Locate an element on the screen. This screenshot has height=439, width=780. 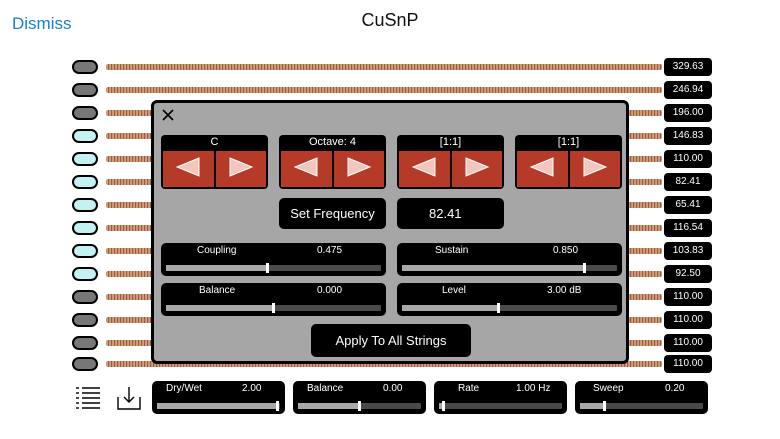
page-title: CuSnP is located at coordinates (390, 20).